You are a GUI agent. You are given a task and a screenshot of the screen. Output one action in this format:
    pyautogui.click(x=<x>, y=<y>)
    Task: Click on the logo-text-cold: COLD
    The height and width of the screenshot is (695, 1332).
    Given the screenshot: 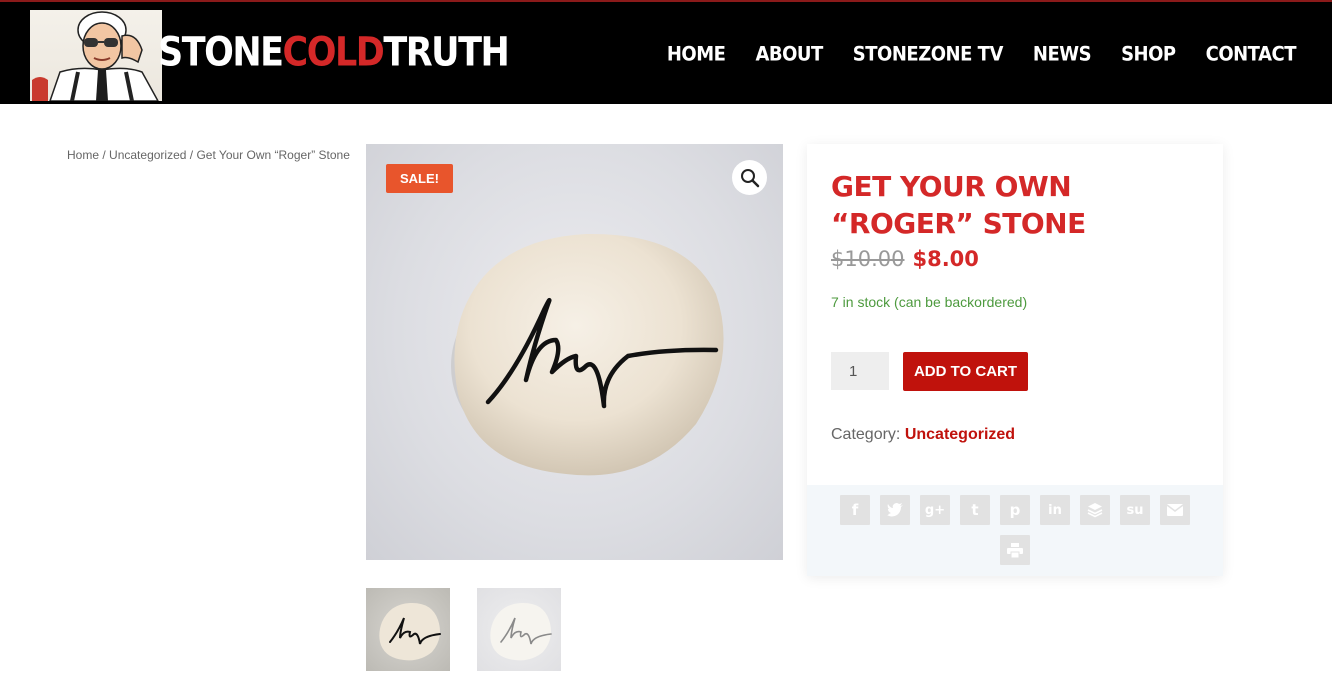 What is the action you would take?
    pyautogui.click(x=333, y=53)
    